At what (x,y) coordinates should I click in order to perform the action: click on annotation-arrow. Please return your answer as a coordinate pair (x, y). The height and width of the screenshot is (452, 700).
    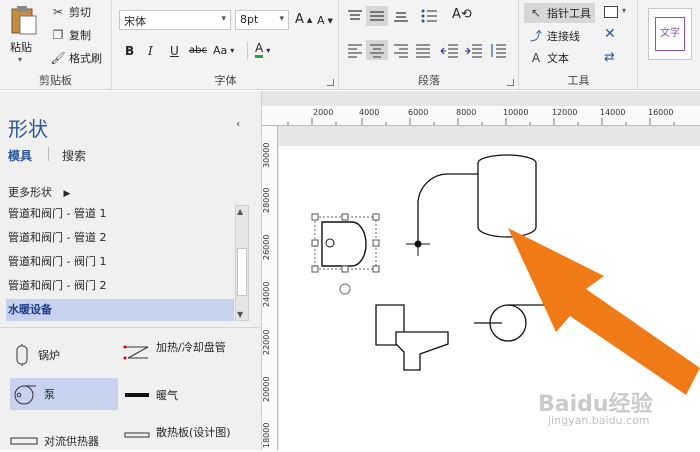
    Looking at the image, I should click on (604, 311).